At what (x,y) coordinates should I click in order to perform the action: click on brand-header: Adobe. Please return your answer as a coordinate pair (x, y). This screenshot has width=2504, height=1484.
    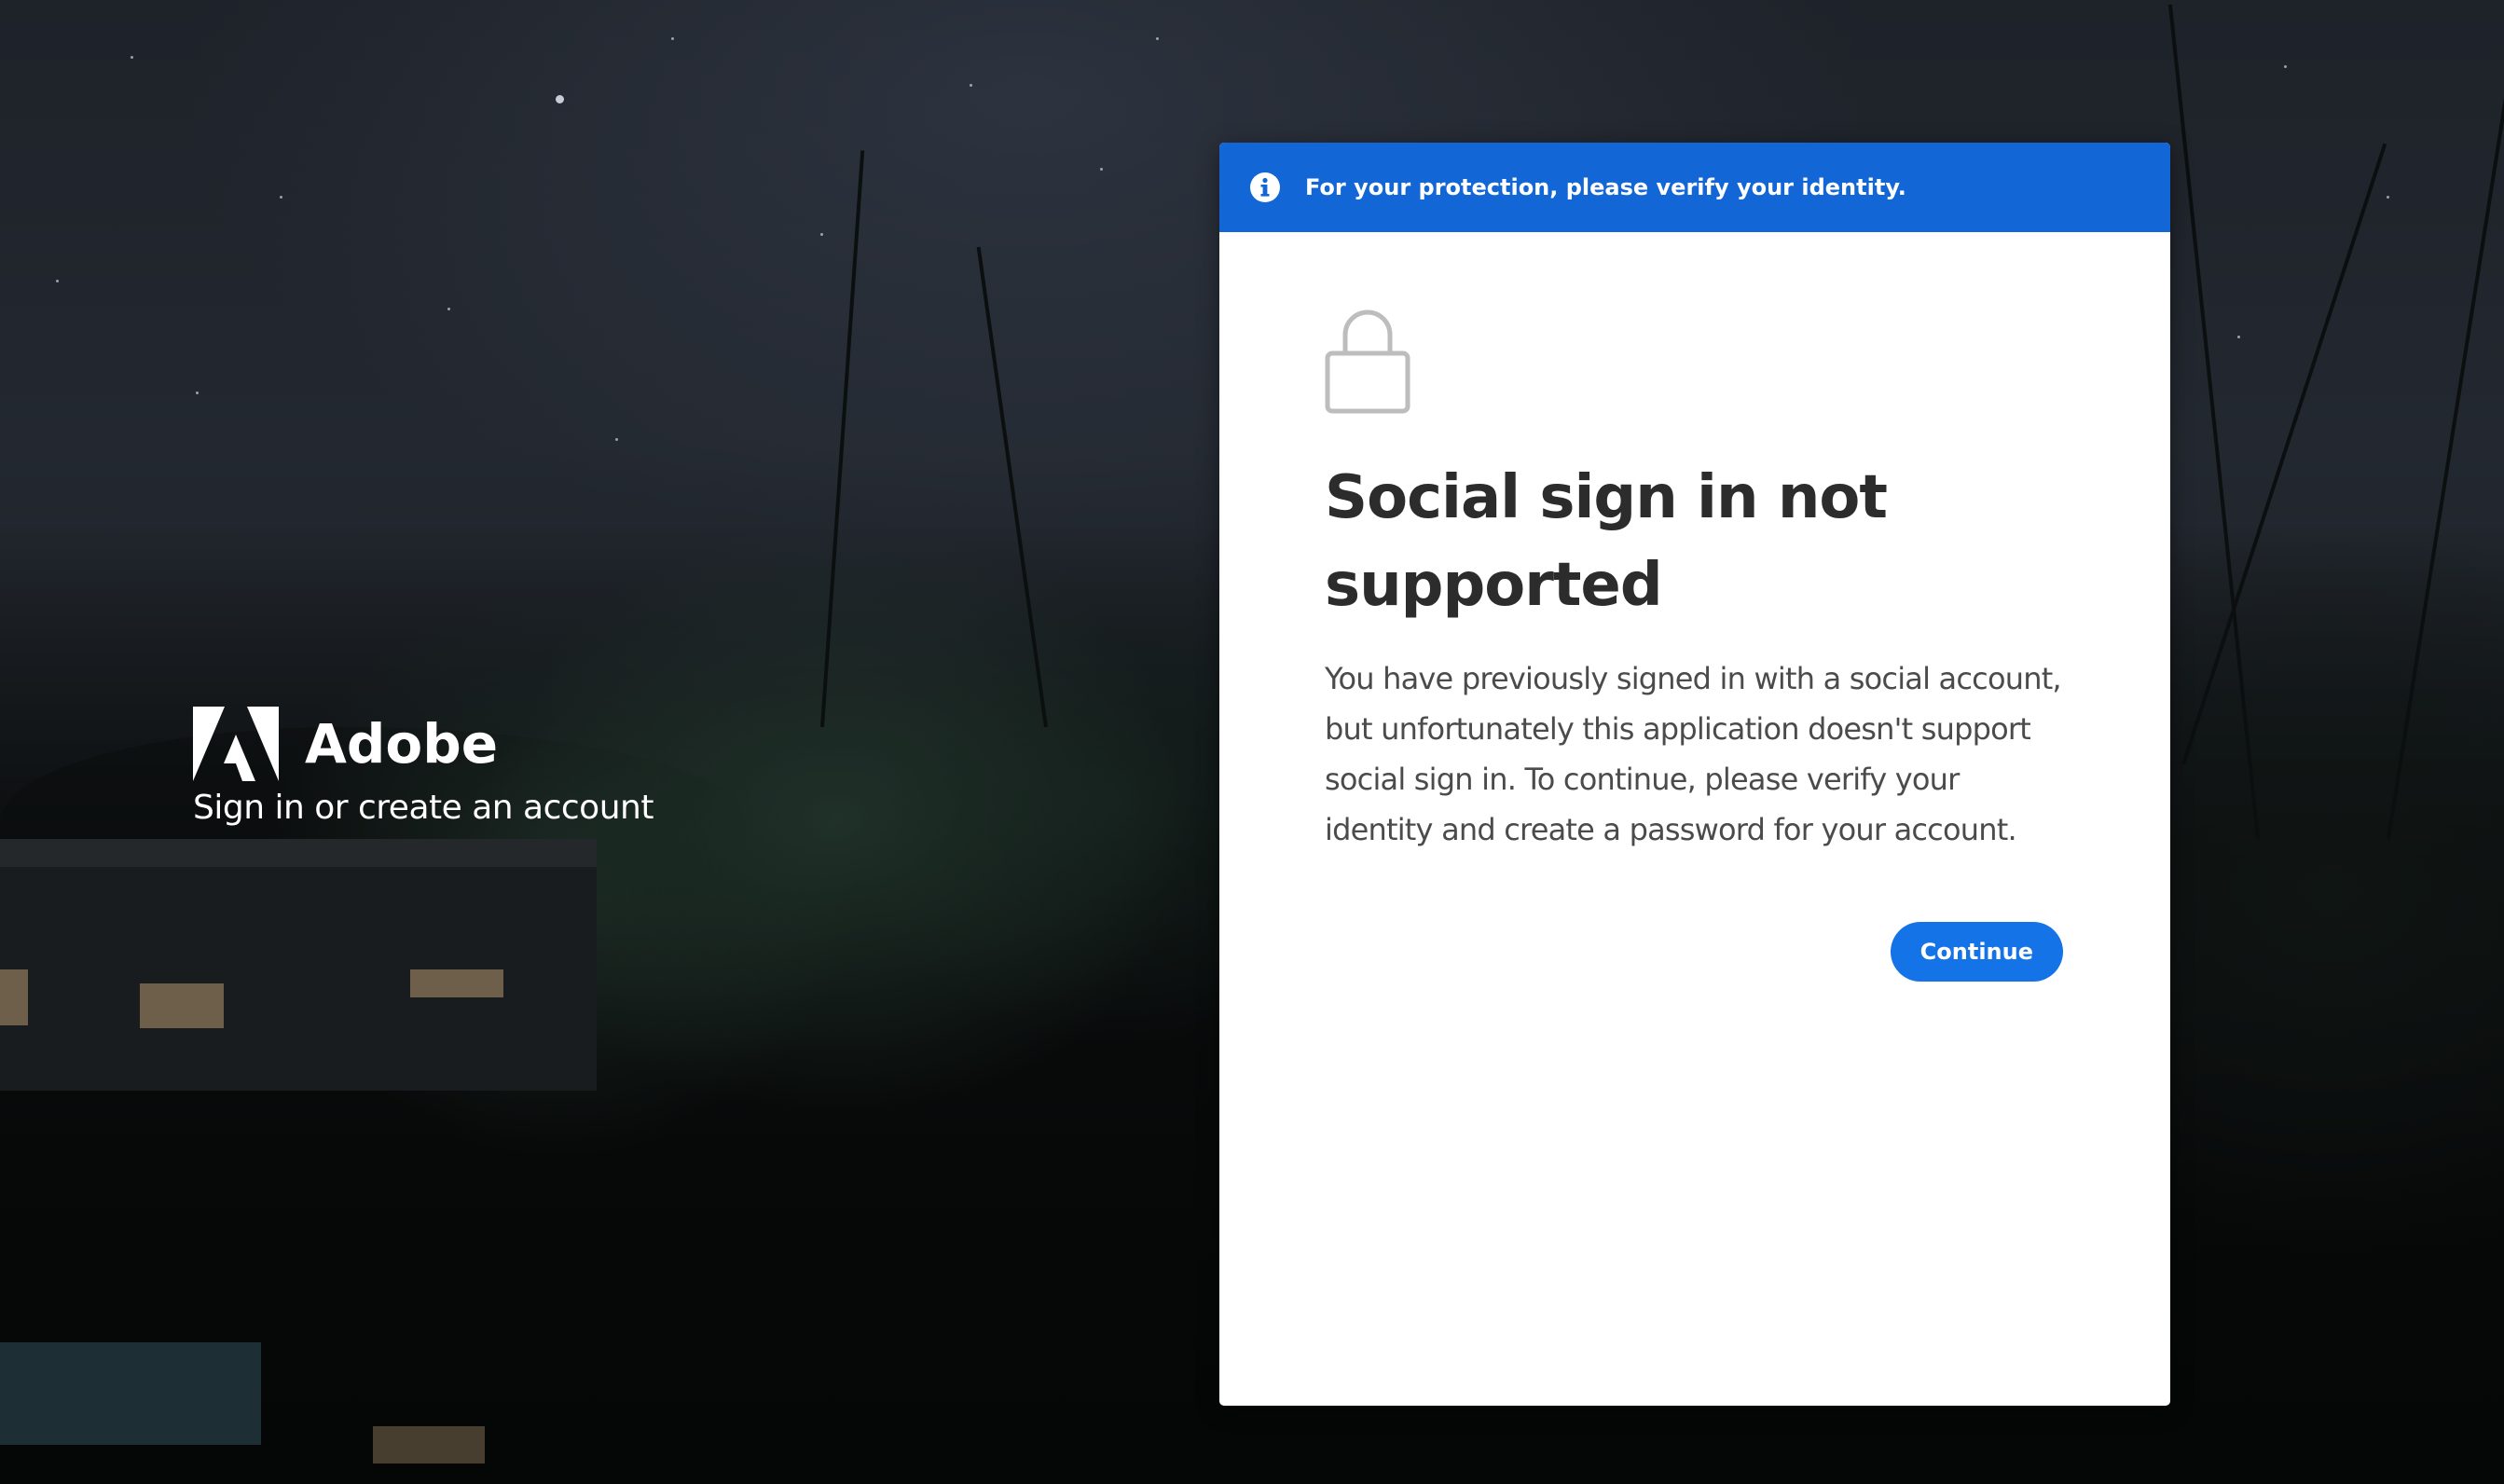
    Looking at the image, I should click on (424, 744).